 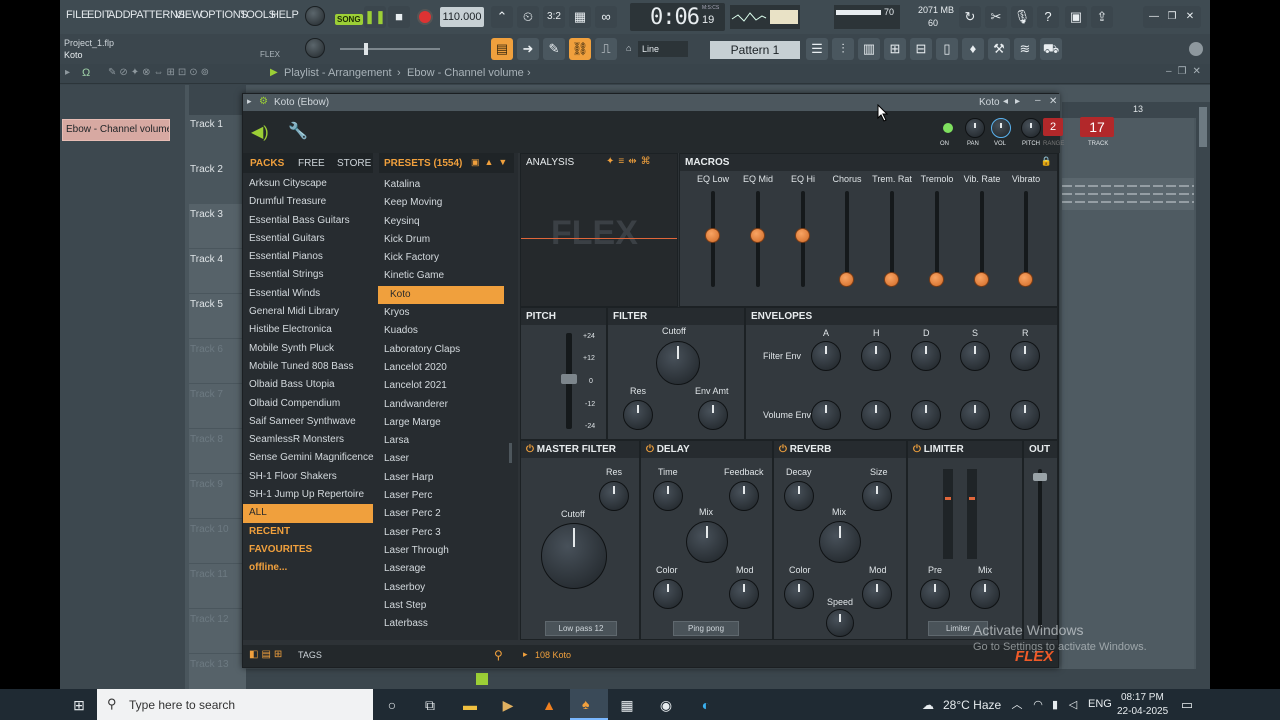 I want to click on delay-time-knob, so click(x=668, y=496).